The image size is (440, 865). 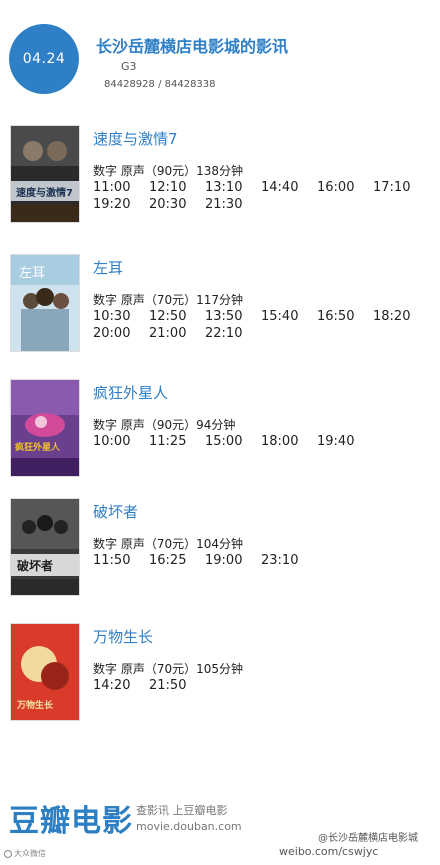 I want to click on douban-movie-logo: 豆瓣电影, so click(x=71, y=818).